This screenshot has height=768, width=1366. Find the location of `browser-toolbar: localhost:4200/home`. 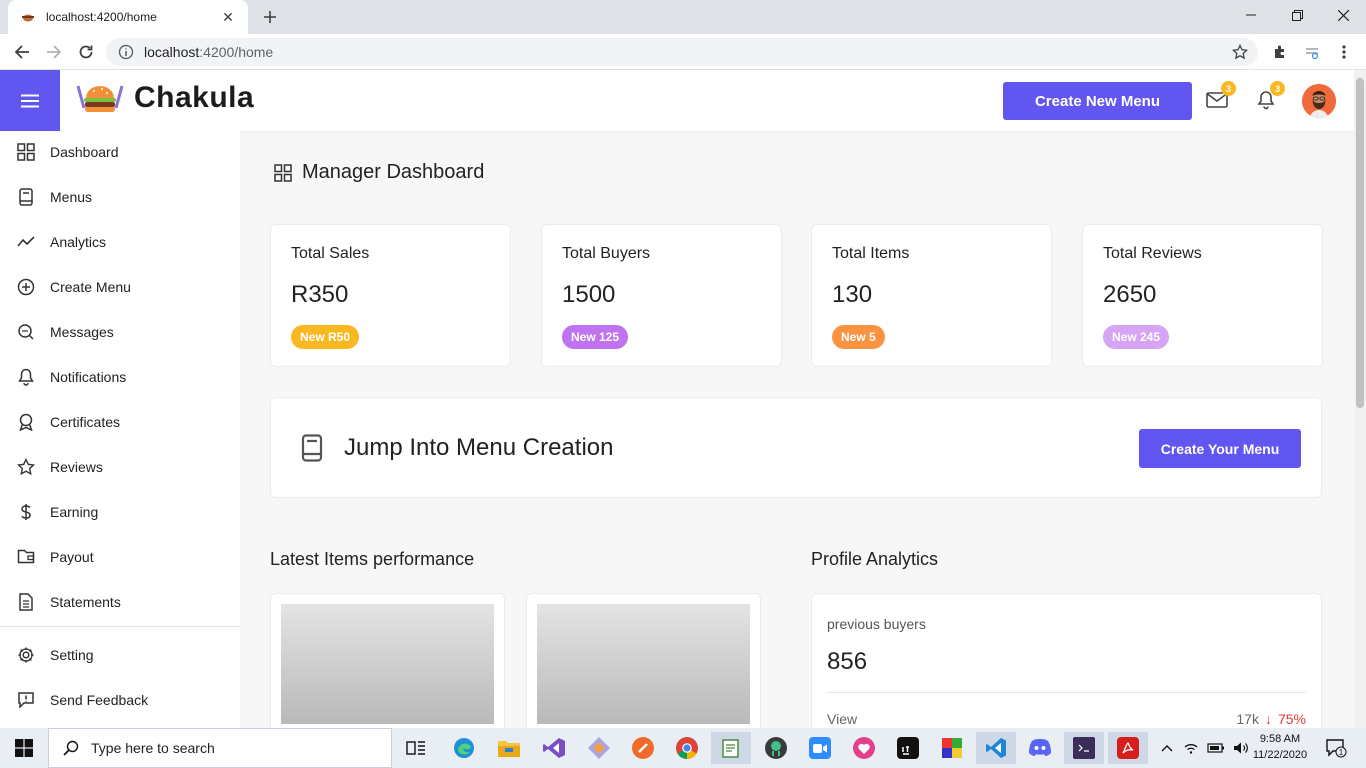

browser-toolbar: localhost:4200/home is located at coordinates (683, 52).